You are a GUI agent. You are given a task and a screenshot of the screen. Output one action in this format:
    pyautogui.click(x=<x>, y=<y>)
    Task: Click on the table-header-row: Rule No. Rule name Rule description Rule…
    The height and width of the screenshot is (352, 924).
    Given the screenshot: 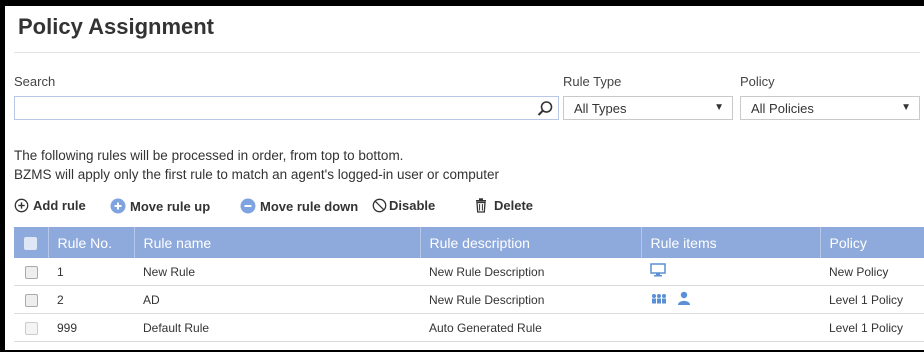 What is the action you would take?
    pyautogui.click(x=469, y=242)
    